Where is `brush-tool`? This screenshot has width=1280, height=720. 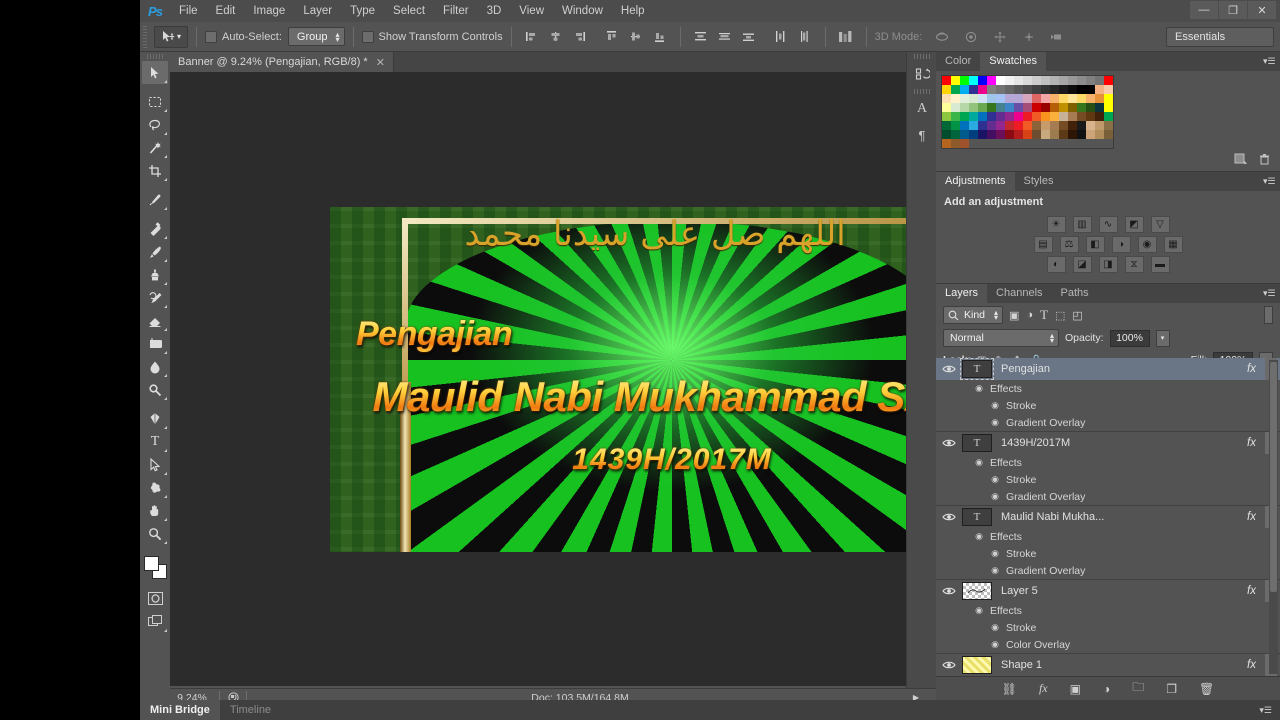
brush-tool is located at coordinates (155, 251).